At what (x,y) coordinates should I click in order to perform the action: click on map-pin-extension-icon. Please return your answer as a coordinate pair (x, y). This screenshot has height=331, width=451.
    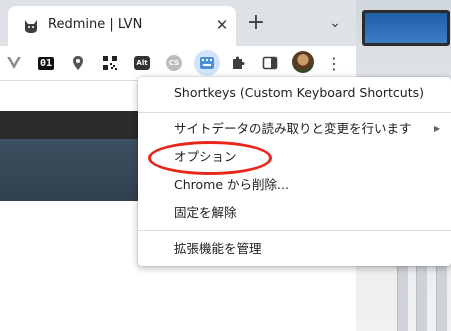
    Looking at the image, I should click on (78, 63).